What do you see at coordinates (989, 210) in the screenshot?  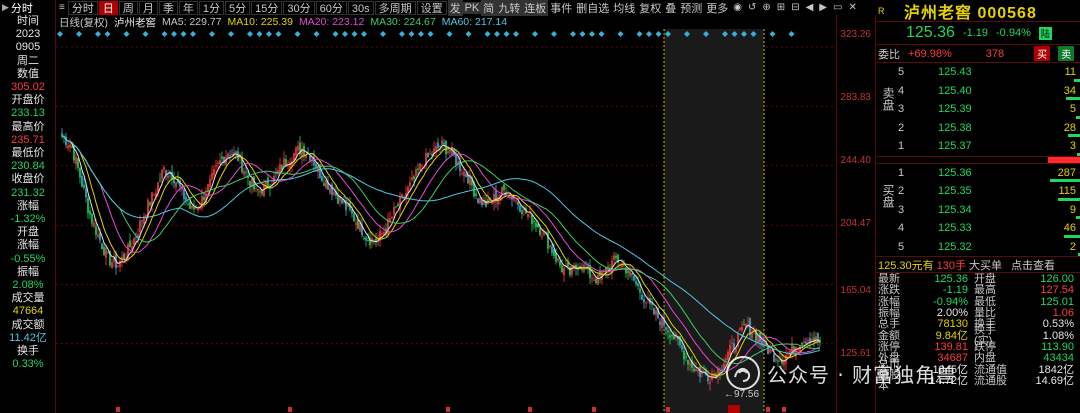 I see `bid-row: 3 125.34 9` at bounding box center [989, 210].